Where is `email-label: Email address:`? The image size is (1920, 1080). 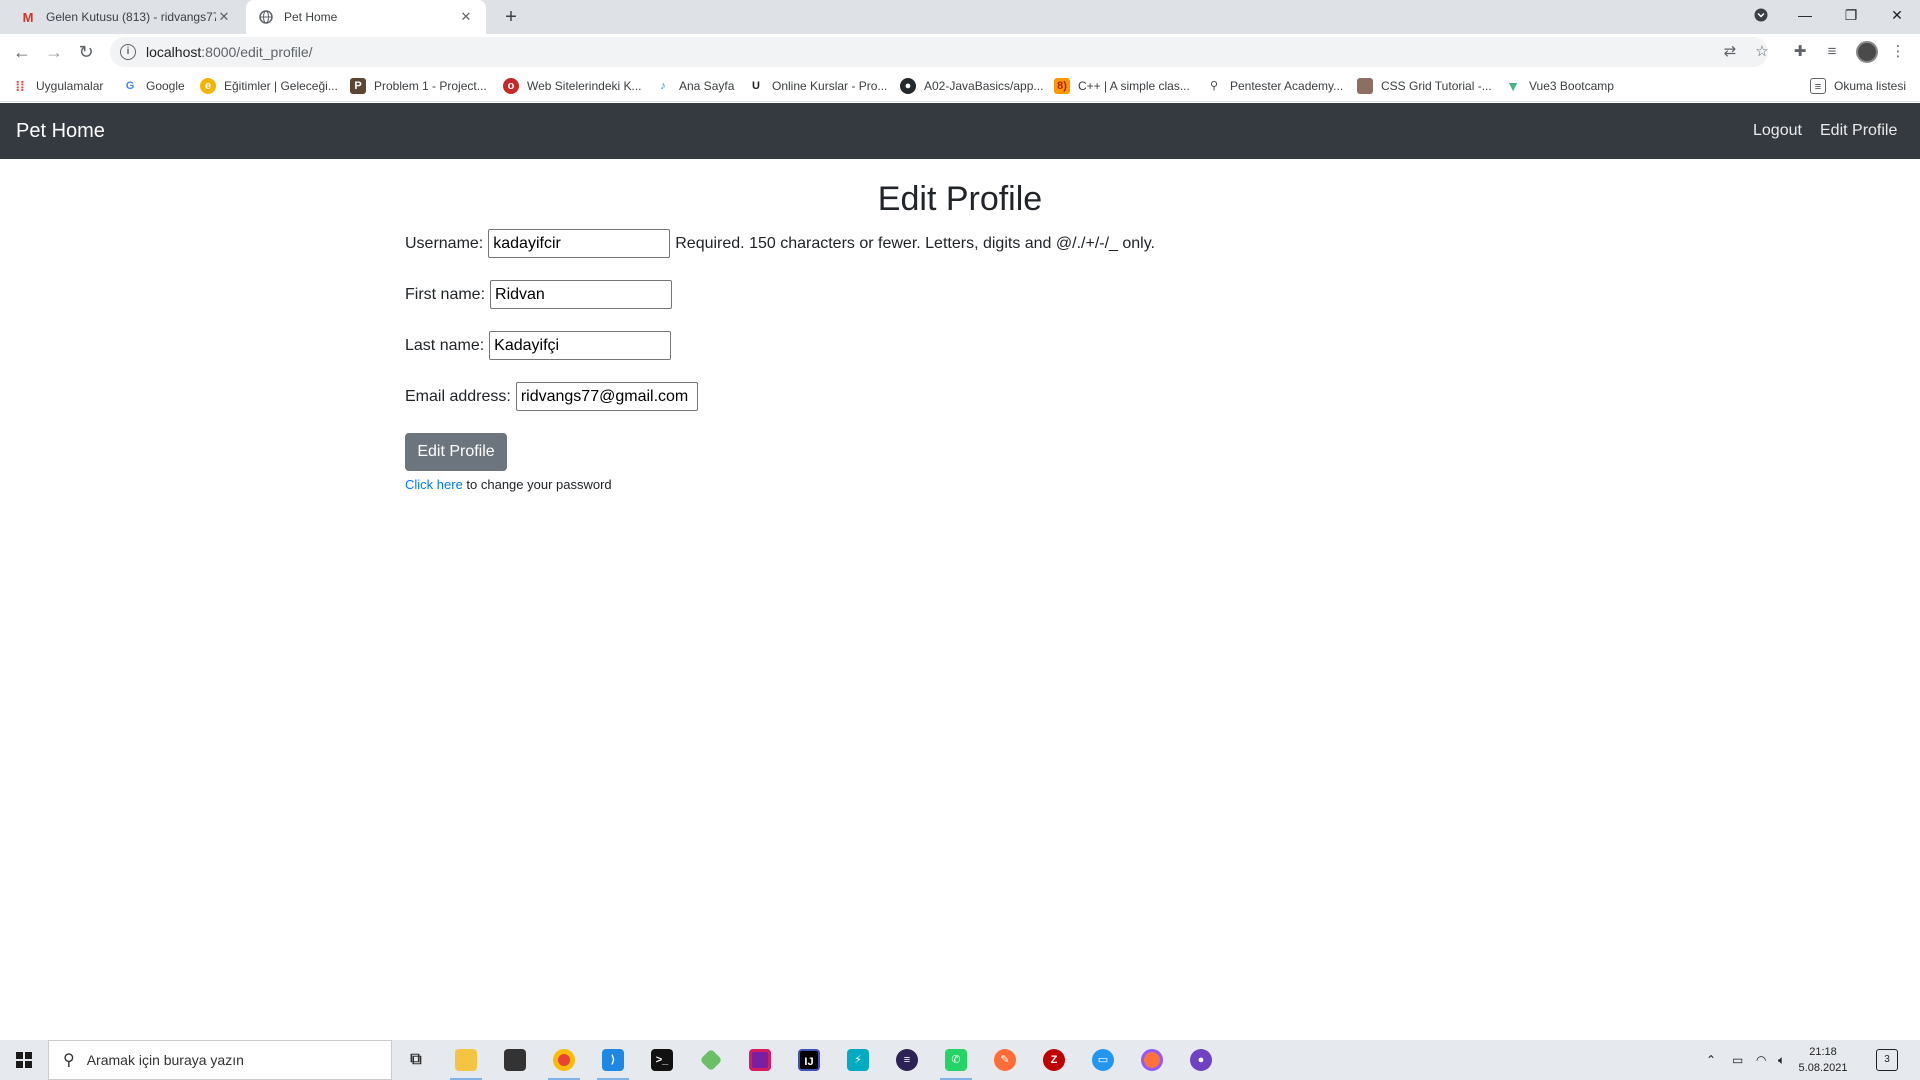
email-label: Email address: is located at coordinates (458, 396).